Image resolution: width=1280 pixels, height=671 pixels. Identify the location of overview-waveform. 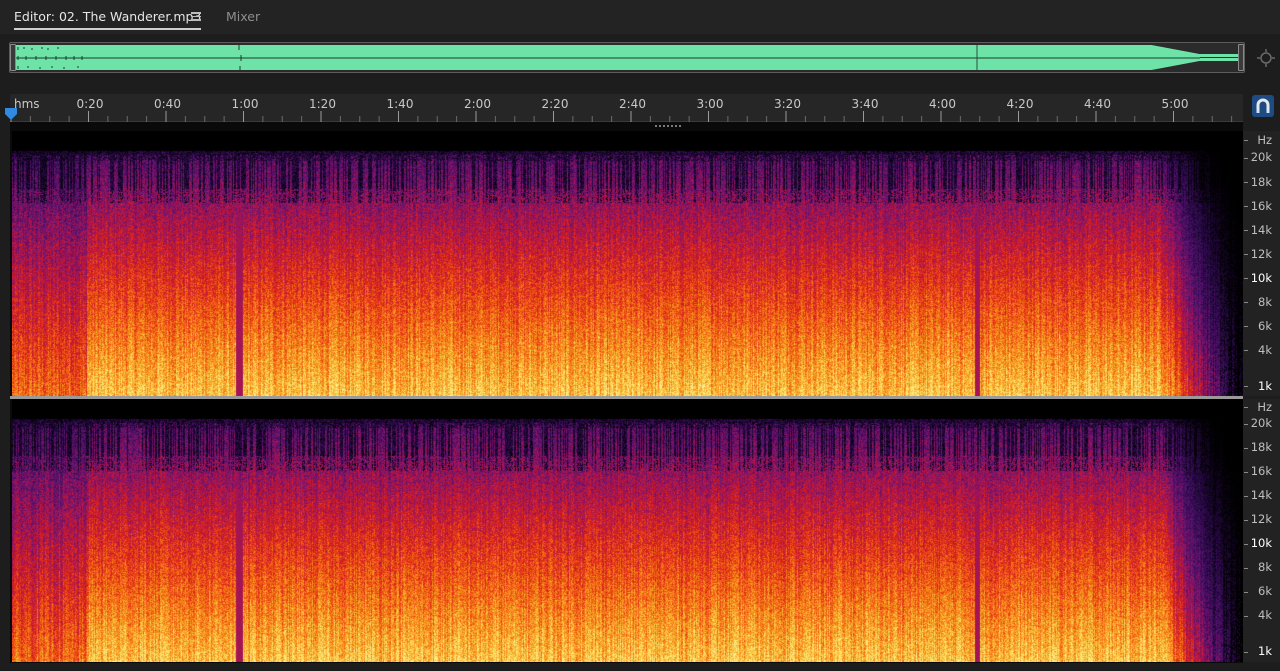
(627, 57).